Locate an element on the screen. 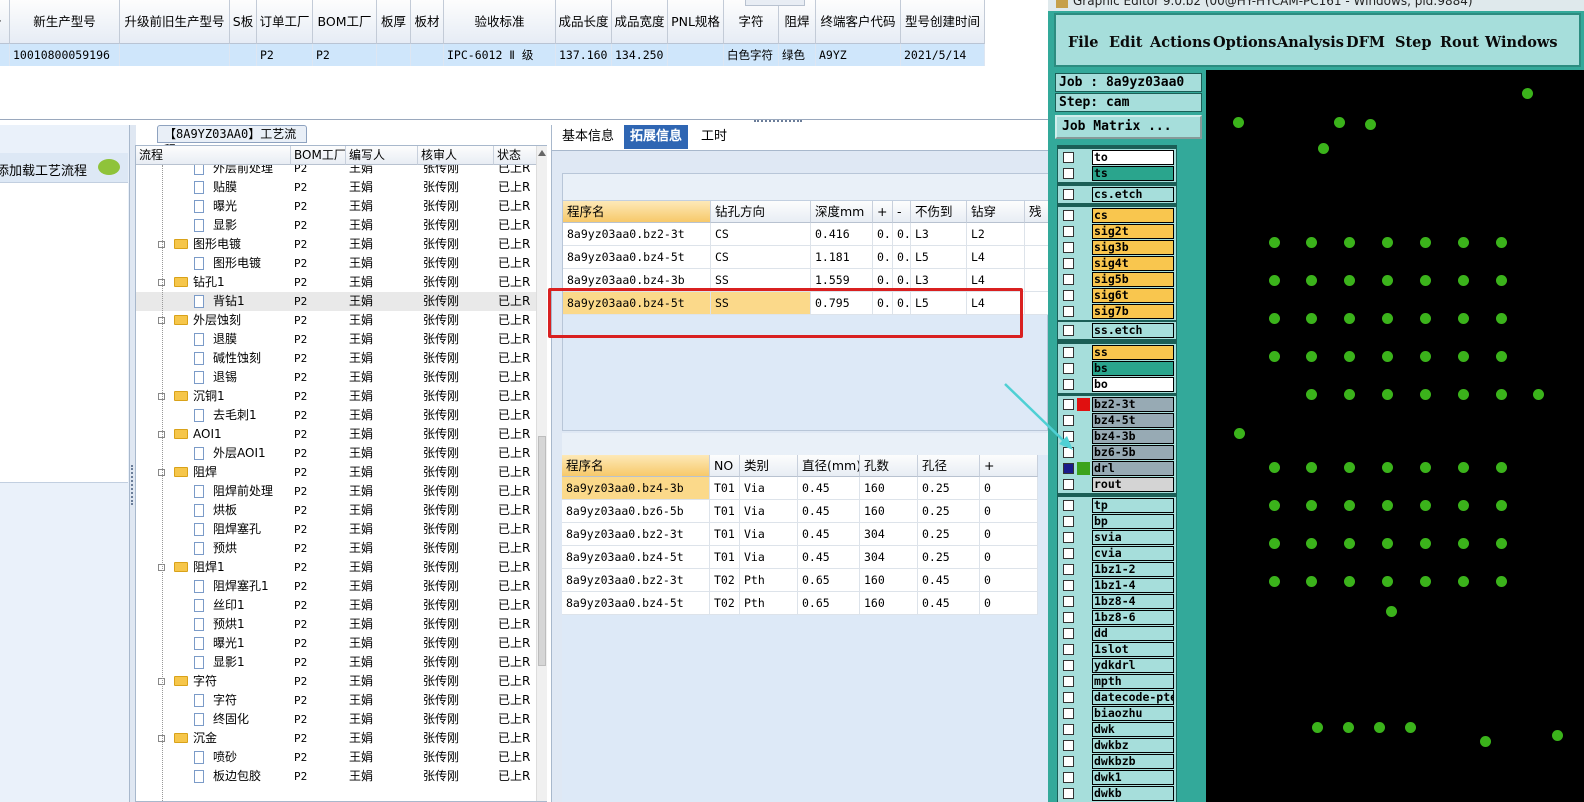 This screenshot has width=1584, height=802. layer-sig5b: sig5b is located at coordinates (1133, 279).